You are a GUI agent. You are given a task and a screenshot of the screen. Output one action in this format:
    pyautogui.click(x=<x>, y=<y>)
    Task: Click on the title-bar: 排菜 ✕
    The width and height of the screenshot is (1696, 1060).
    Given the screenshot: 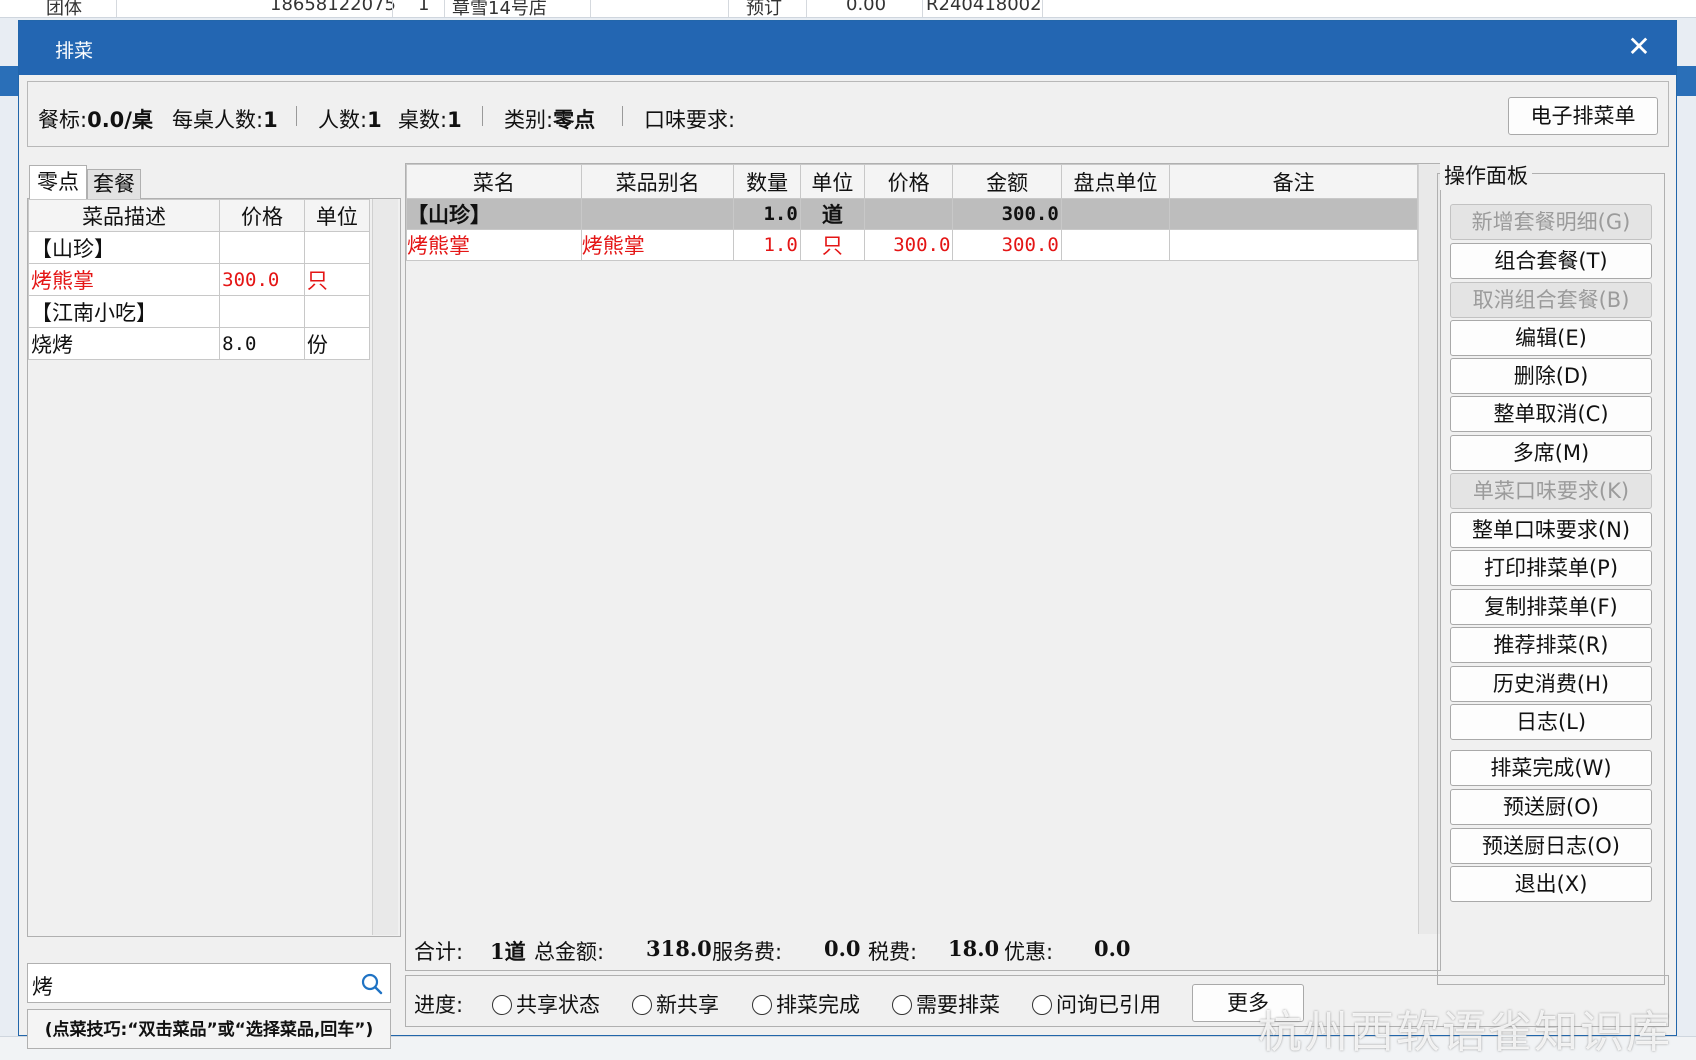 What is the action you would take?
    pyautogui.click(x=847, y=48)
    